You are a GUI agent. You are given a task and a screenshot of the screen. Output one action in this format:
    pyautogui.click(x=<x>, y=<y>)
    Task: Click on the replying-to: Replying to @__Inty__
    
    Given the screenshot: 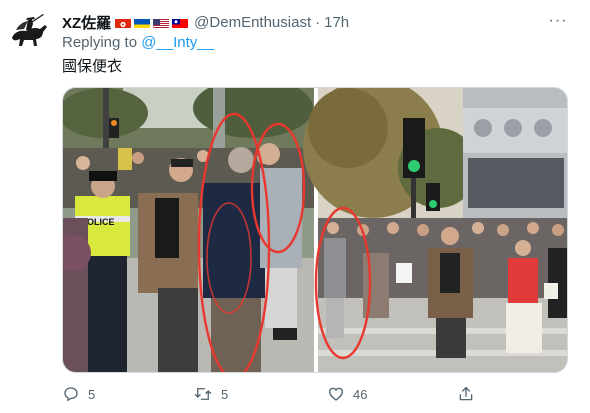 What is the action you would take?
    pyautogui.click(x=138, y=42)
    